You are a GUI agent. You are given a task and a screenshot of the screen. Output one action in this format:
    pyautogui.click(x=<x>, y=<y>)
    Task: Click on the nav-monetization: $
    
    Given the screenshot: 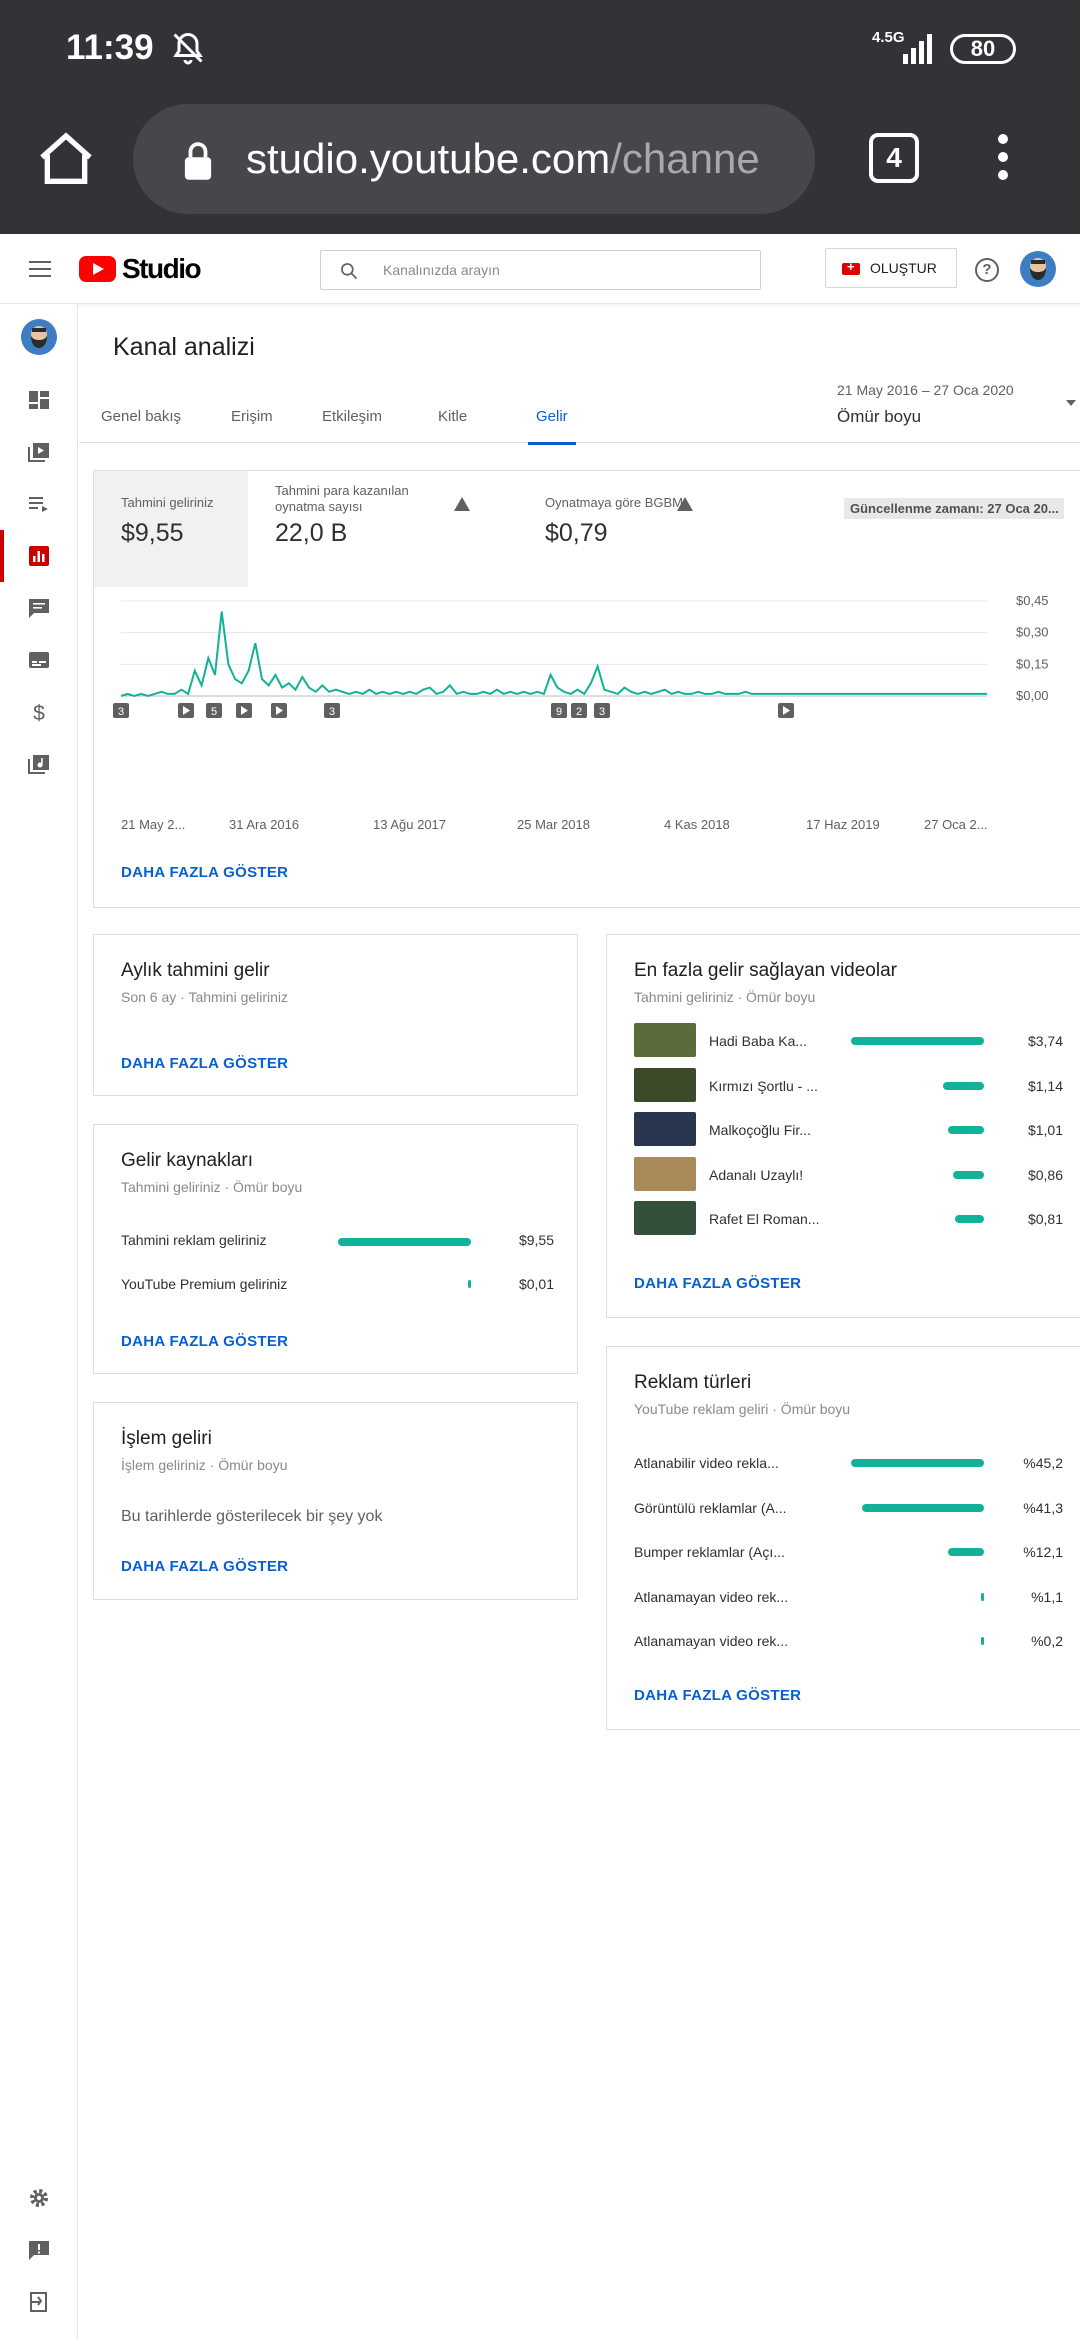 What is the action you would take?
    pyautogui.click(x=39, y=712)
    